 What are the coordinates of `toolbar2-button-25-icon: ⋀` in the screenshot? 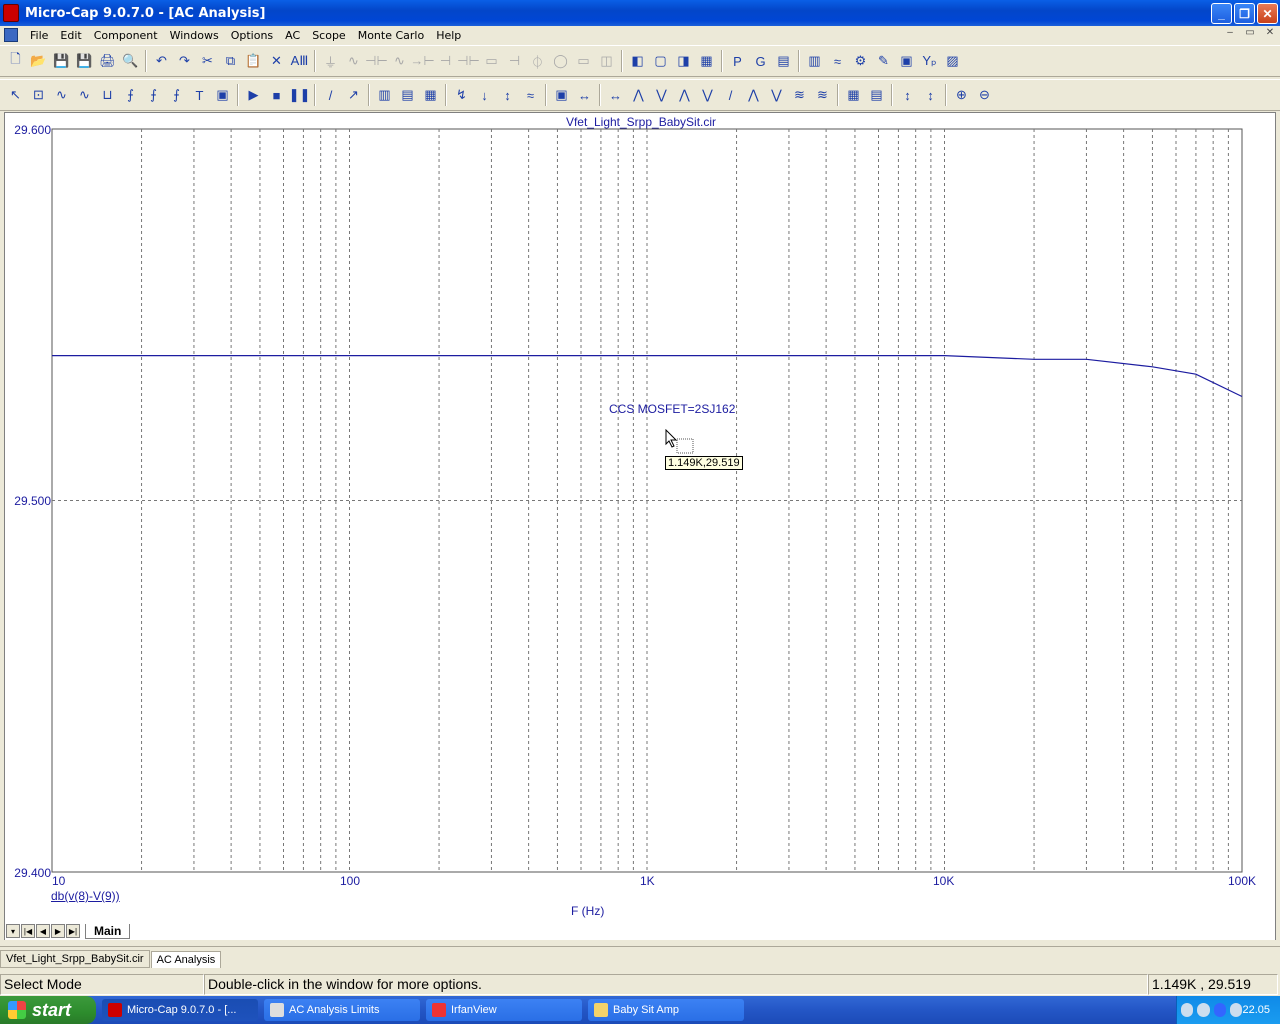 It's located at (638, 95).